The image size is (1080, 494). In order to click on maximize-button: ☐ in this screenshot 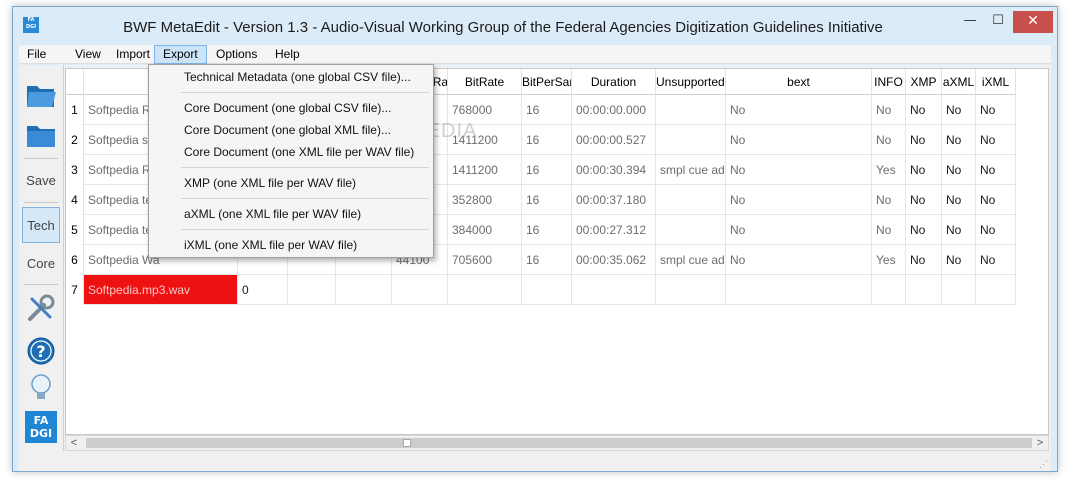, I will do `click(998, 22)`.